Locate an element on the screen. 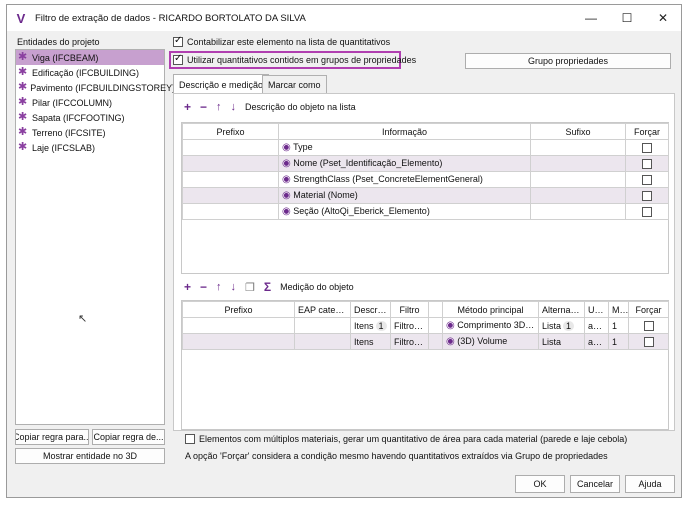  measurement-toolbar-label: Medição do objeto is located at coordinates (317, 287).